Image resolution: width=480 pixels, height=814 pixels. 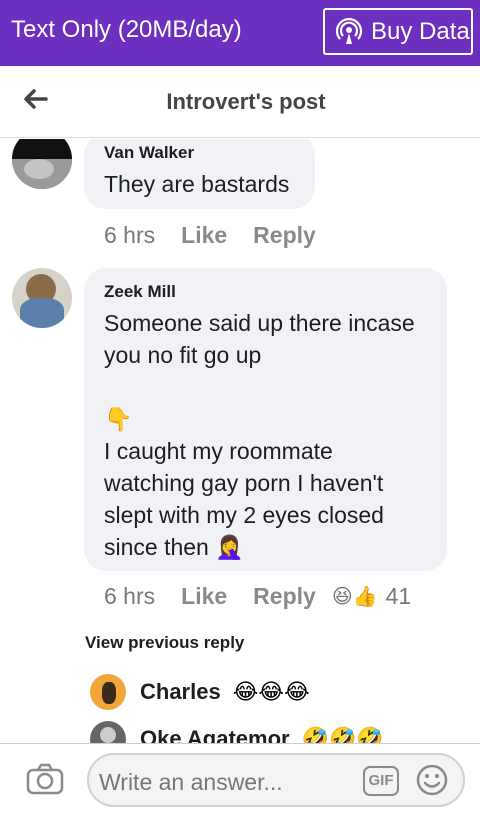 I want to click on comment-actions: 6 hrs Like Reply, so click(x=223, y=235).